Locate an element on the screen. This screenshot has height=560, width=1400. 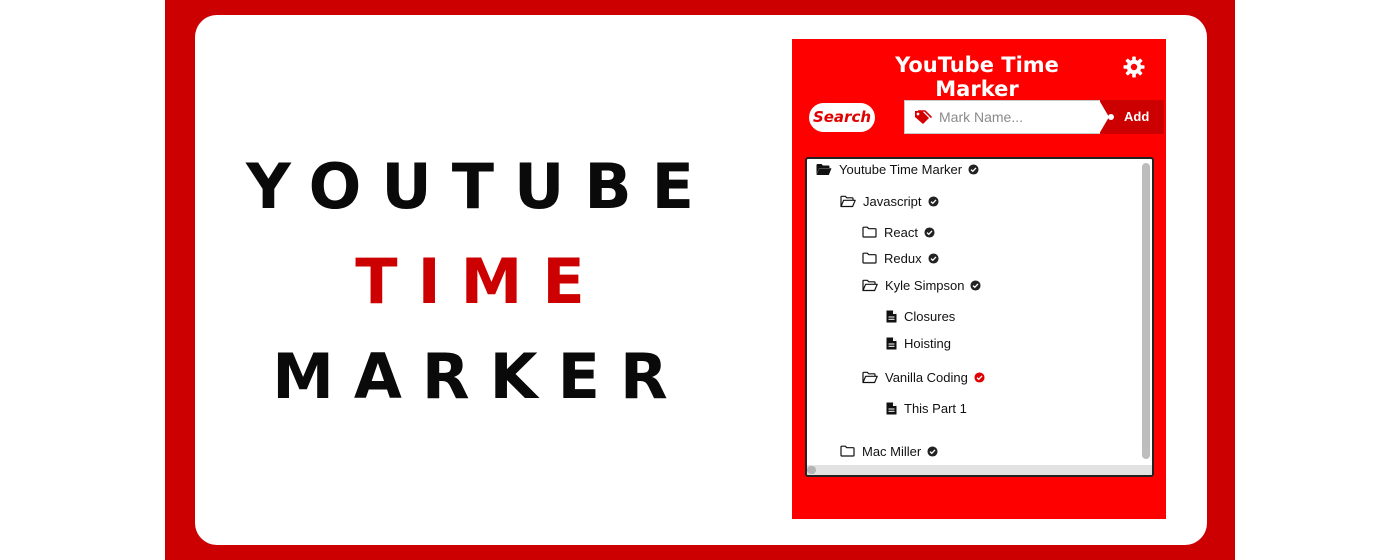
mark-name-field is located at coordinates (1003, 117).